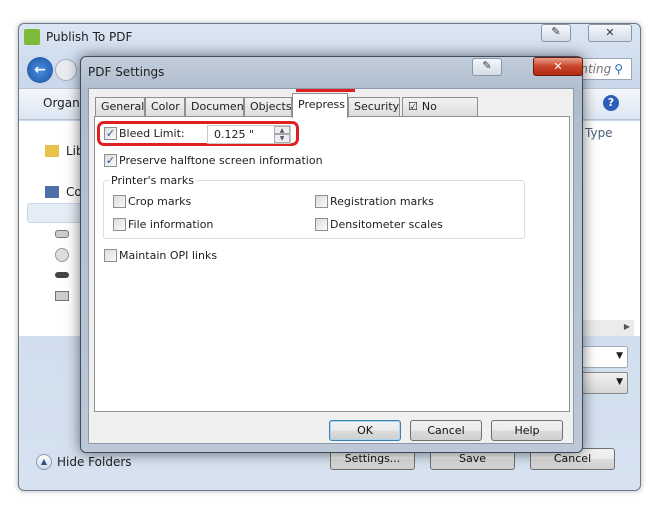 Image resolution: width=662 pixels, height=515 pixels. I want to click on spin-down-button: ▼, so click(282, 138).